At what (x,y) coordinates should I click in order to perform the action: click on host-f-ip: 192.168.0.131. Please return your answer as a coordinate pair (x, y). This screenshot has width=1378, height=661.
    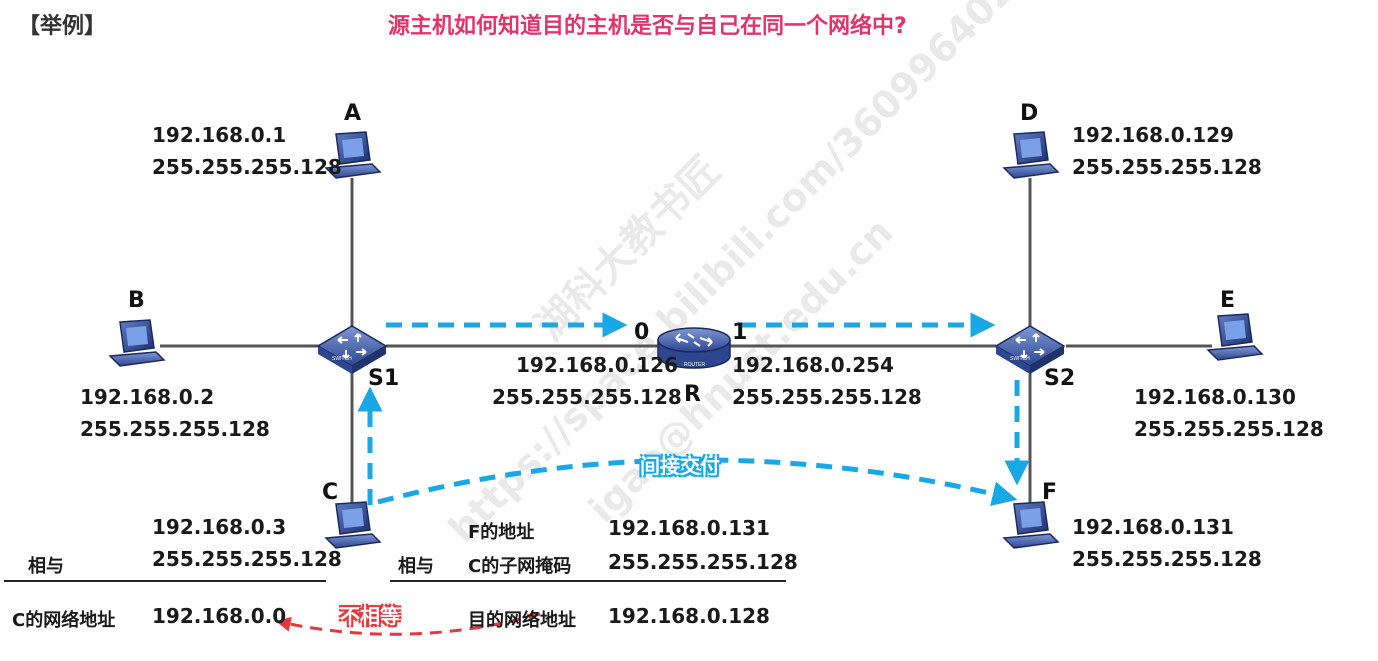
    Looking at the image, I should click on (1153, 527).